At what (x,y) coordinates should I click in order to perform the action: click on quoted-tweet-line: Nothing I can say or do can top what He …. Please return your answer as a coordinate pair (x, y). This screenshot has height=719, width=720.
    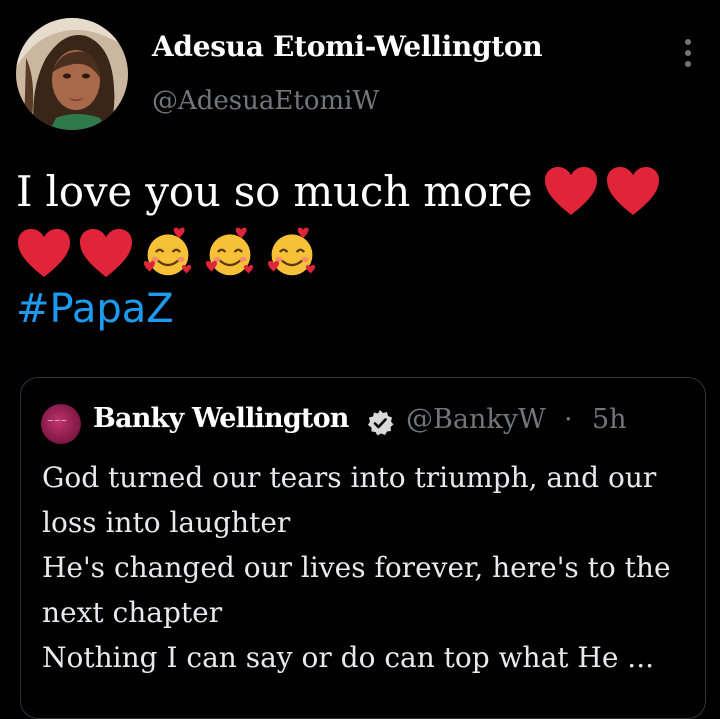
    Looking at the image, I should click on (348, 657).